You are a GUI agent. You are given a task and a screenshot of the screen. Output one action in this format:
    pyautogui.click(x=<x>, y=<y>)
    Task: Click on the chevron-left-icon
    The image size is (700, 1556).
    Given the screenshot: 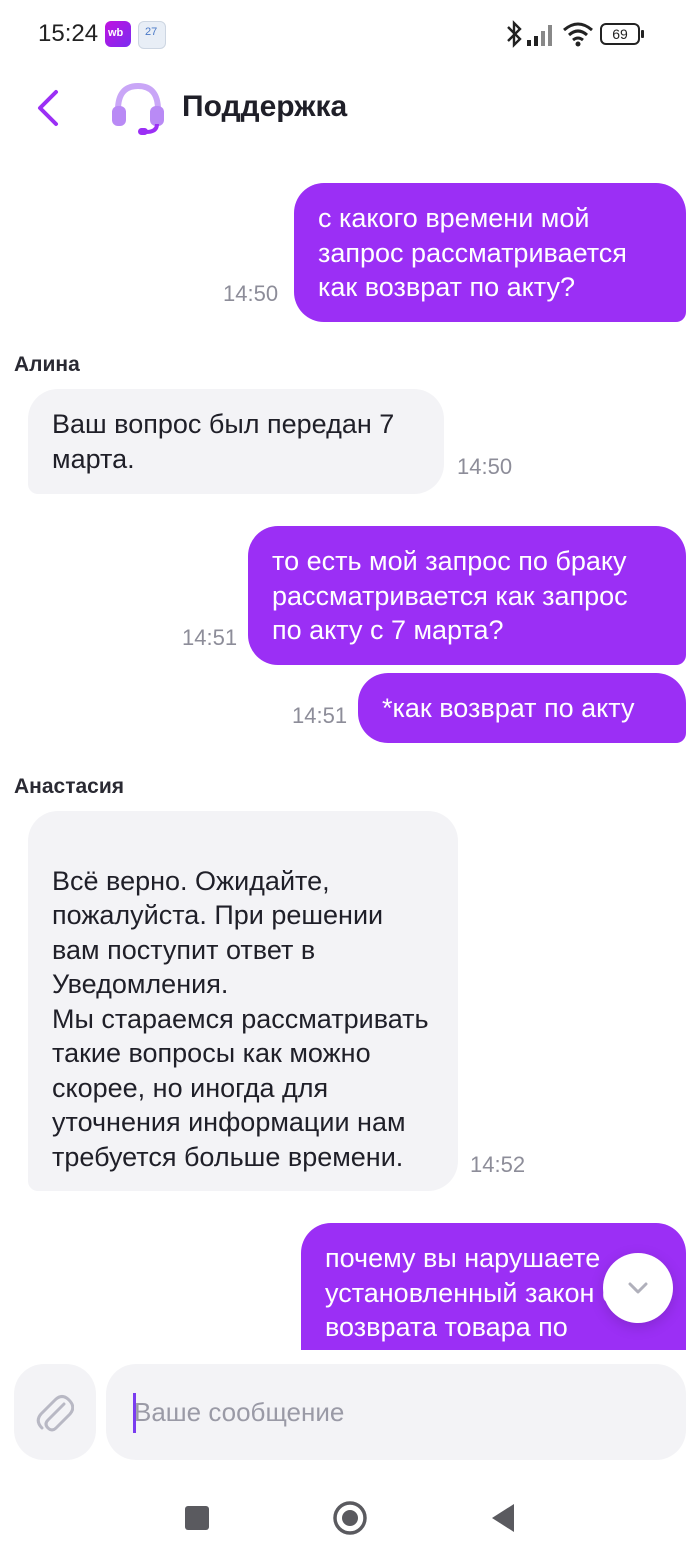 What is the action you would take?
    pyautogui.click(x=48, y=108)
    